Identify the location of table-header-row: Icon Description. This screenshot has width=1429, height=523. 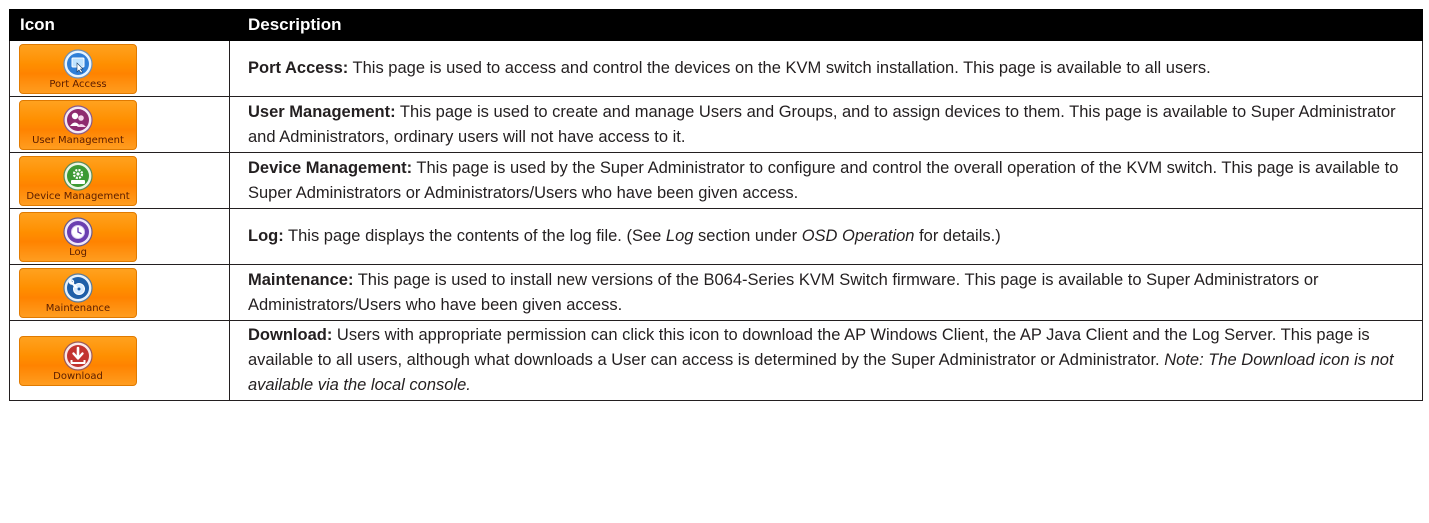
(716, 25).